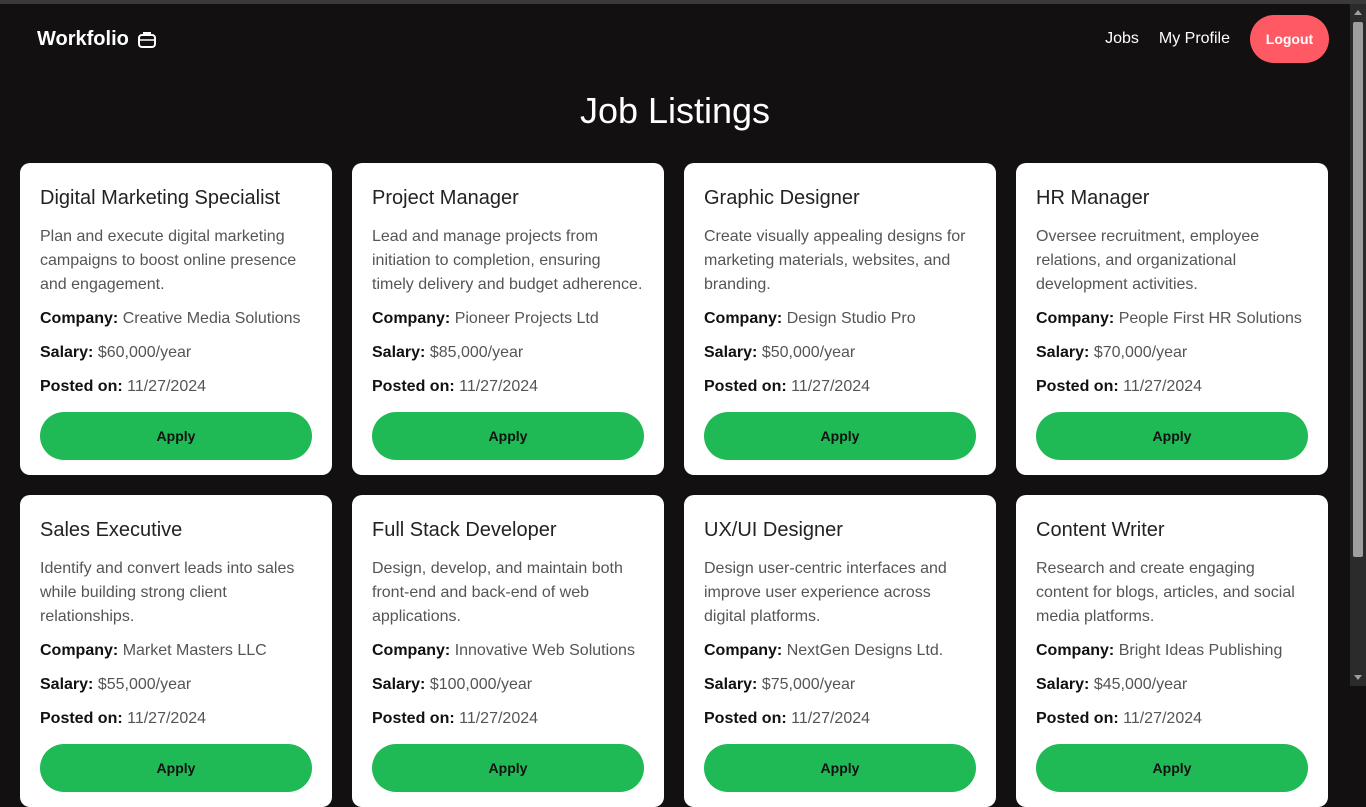  What do you see at coordinates (1172, 353) in the screenshot?
I see `job-salary: Salary: $70,000/year` at bounding box center [1172, 353].